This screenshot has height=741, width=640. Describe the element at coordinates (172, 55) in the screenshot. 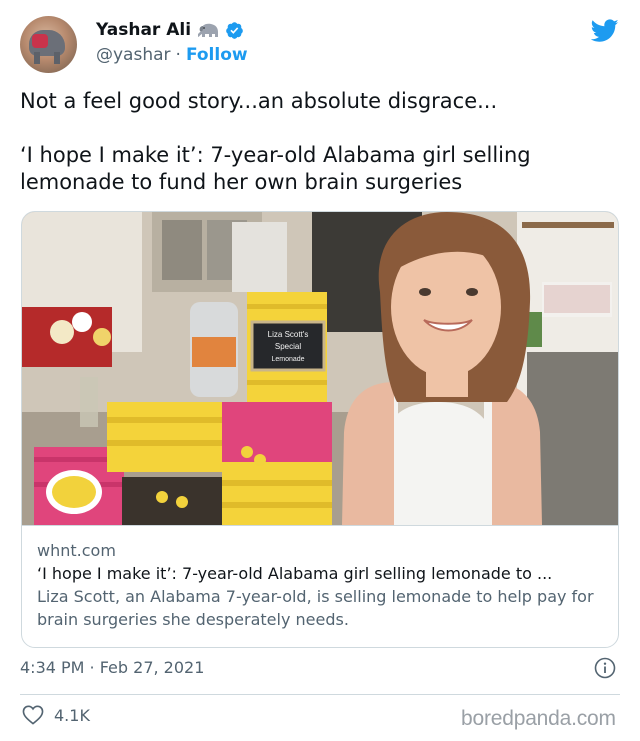

I see `author-handle-row: @yashar · Follow` at that location.